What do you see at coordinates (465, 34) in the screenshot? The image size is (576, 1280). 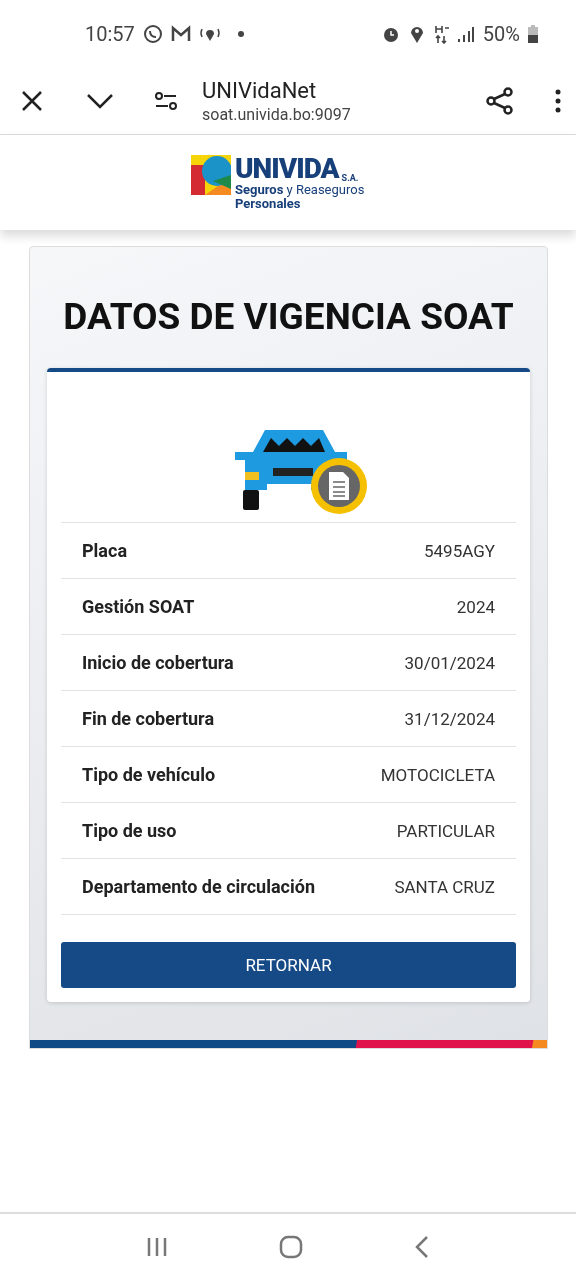 I see `signal-icon` at bounding box center [465, 34].